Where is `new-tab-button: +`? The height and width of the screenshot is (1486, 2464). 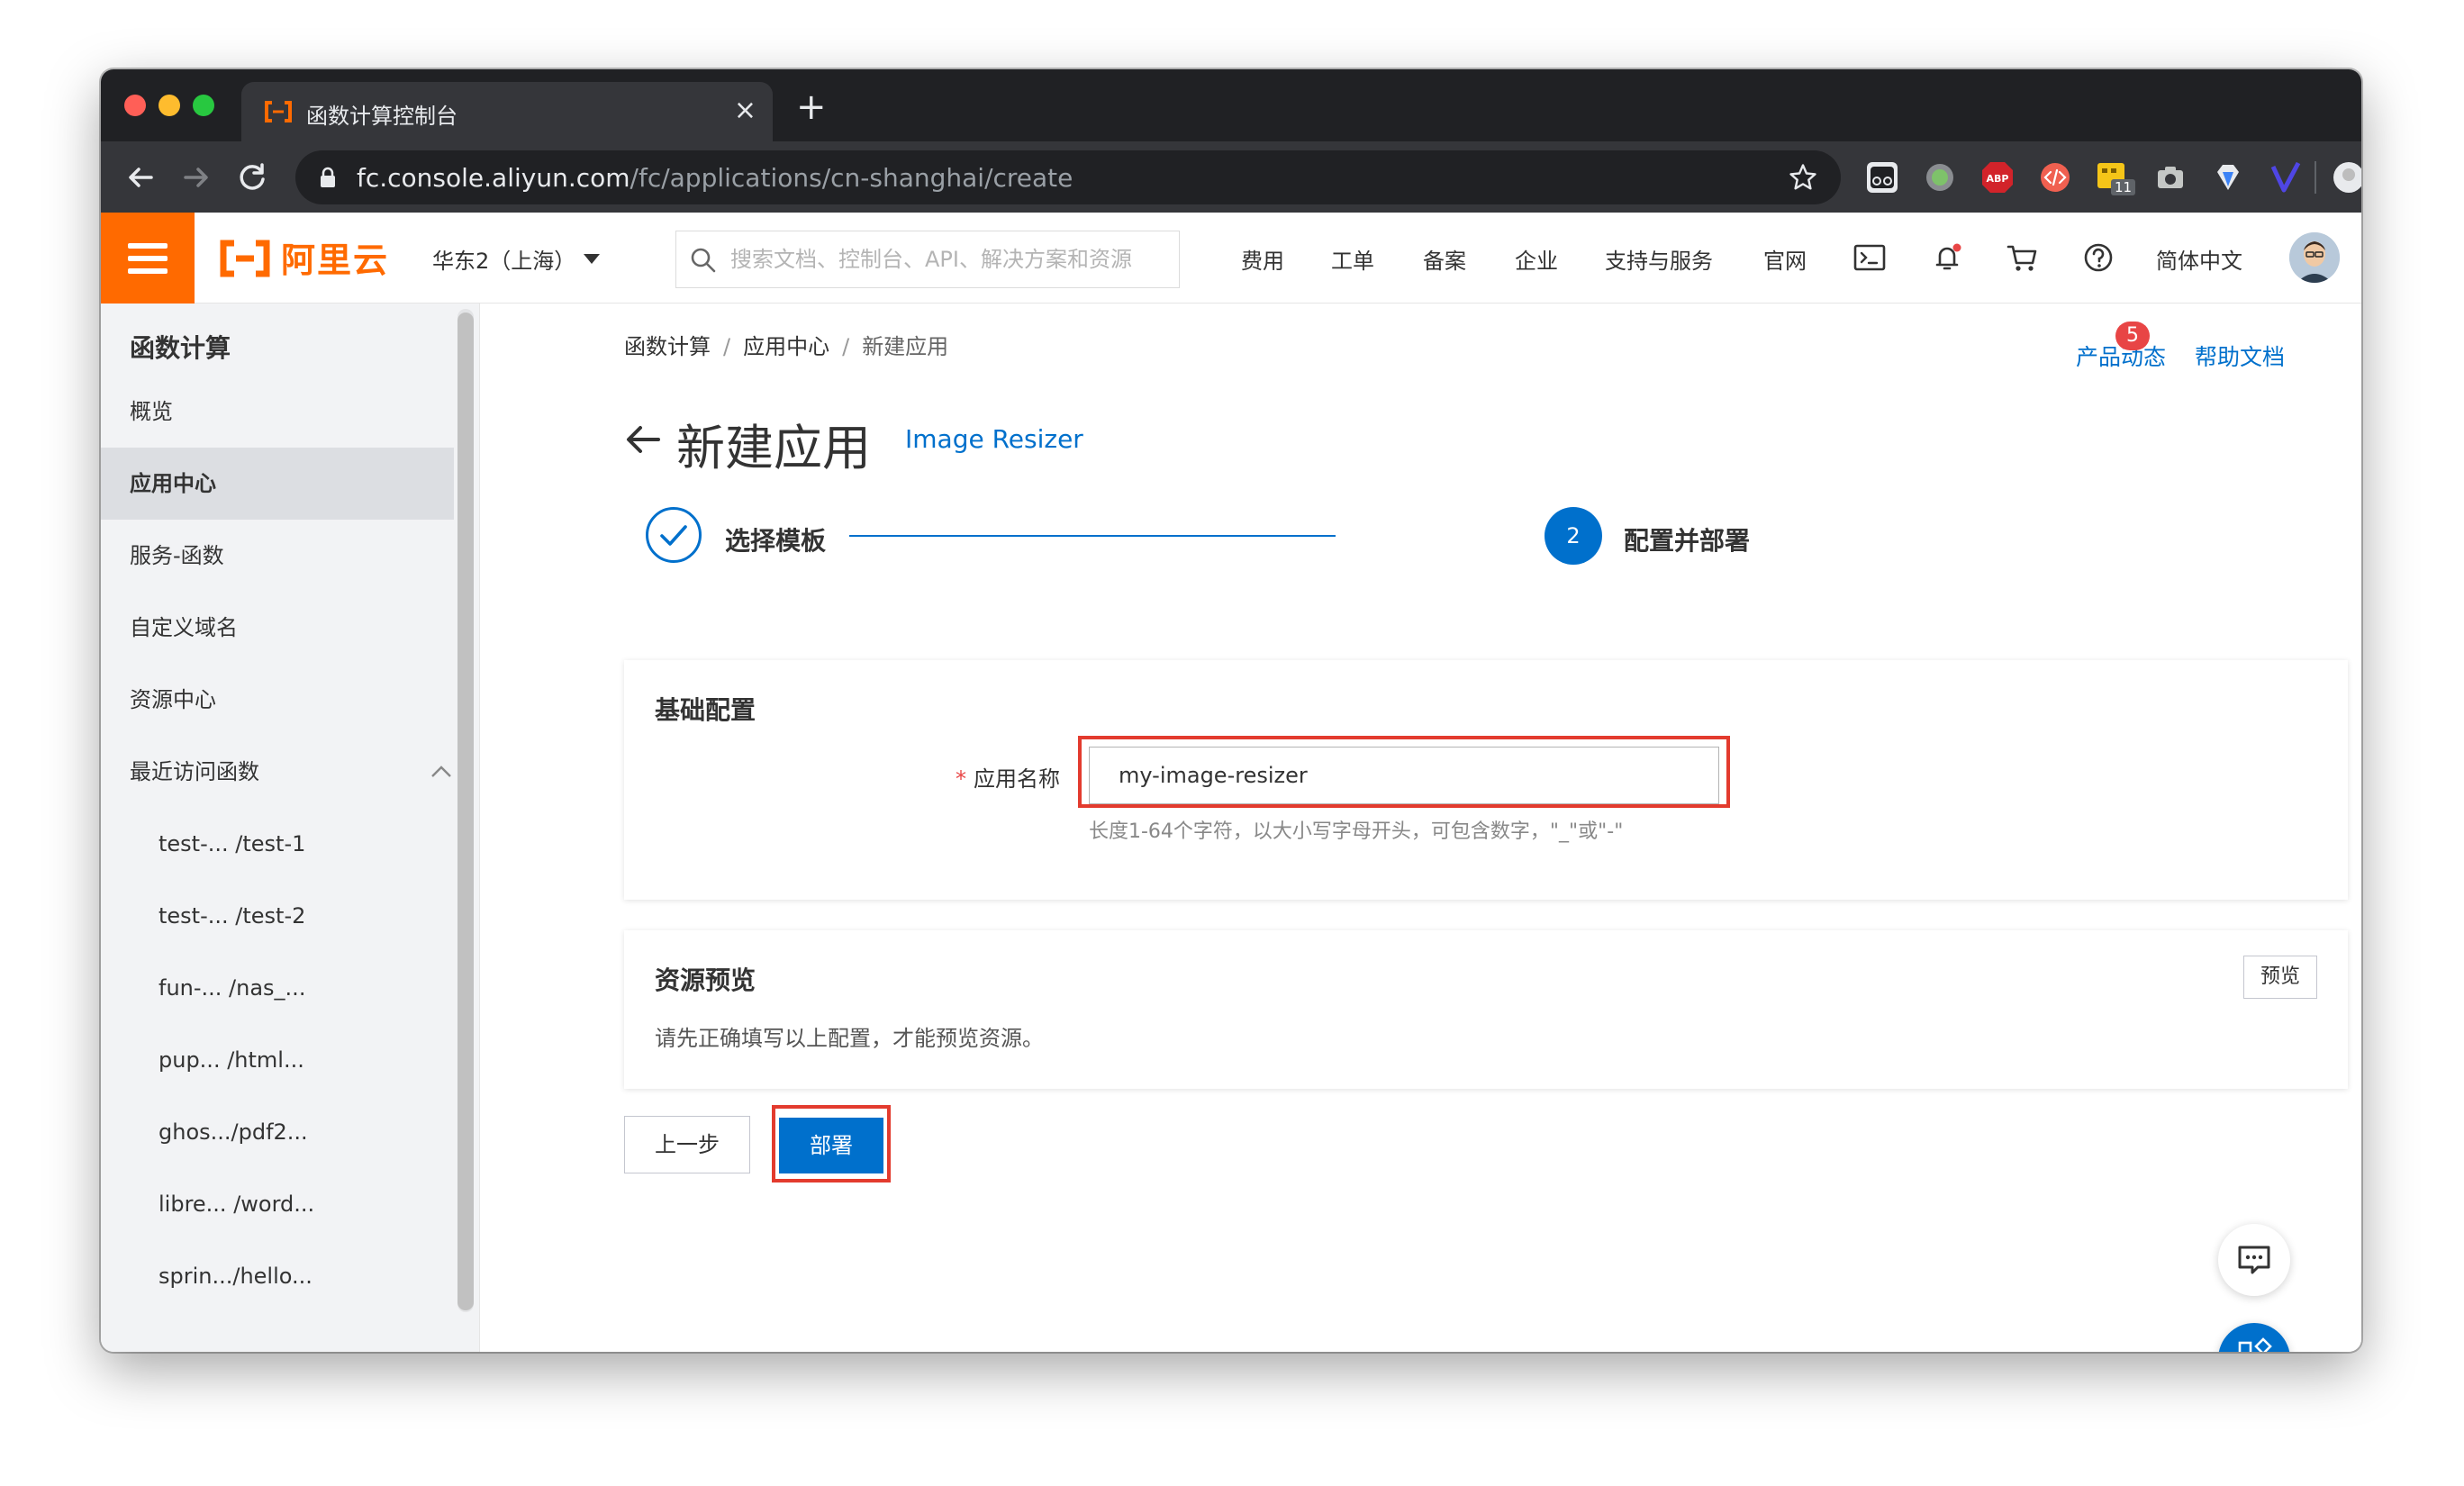
new-tab-button: + is located at coordinates (812, 107).